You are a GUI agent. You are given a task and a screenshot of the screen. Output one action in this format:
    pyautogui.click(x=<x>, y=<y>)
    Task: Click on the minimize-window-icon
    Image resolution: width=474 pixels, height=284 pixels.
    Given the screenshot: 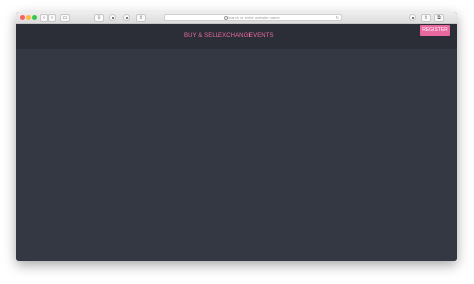 What is the action you would take?
    pyautogui.click(x=28, y=17)
    